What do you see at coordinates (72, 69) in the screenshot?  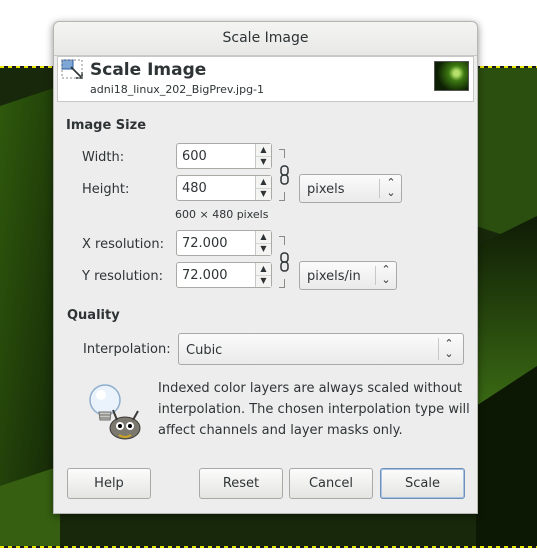 I see `scale-image-icon` at bounding box center [72, 69].